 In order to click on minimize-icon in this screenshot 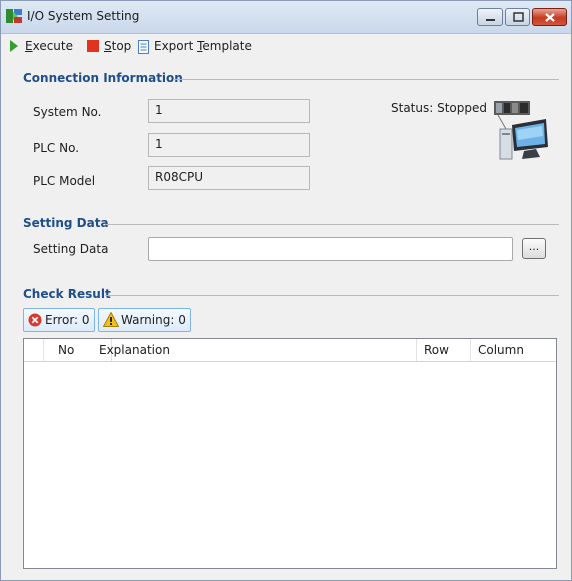, I will do `click(490, 20)`.